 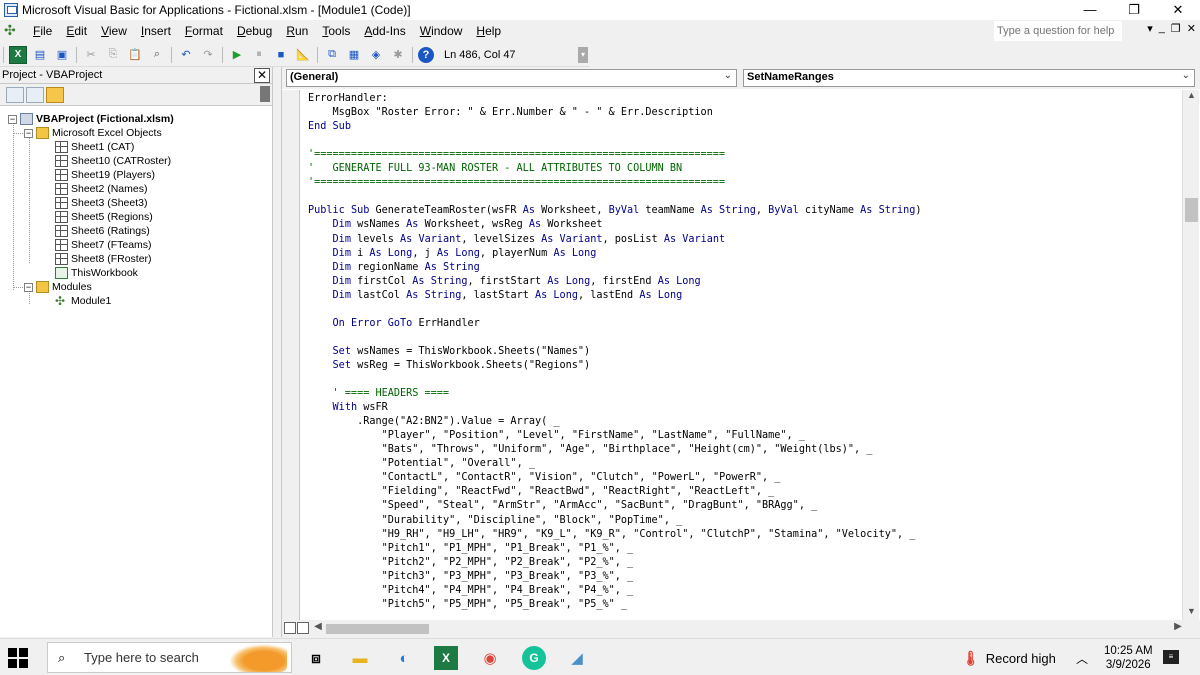 What do you see at coordinates (18, 658) in the screenshot?
I see `start-button` at bounding box center [18, 658].